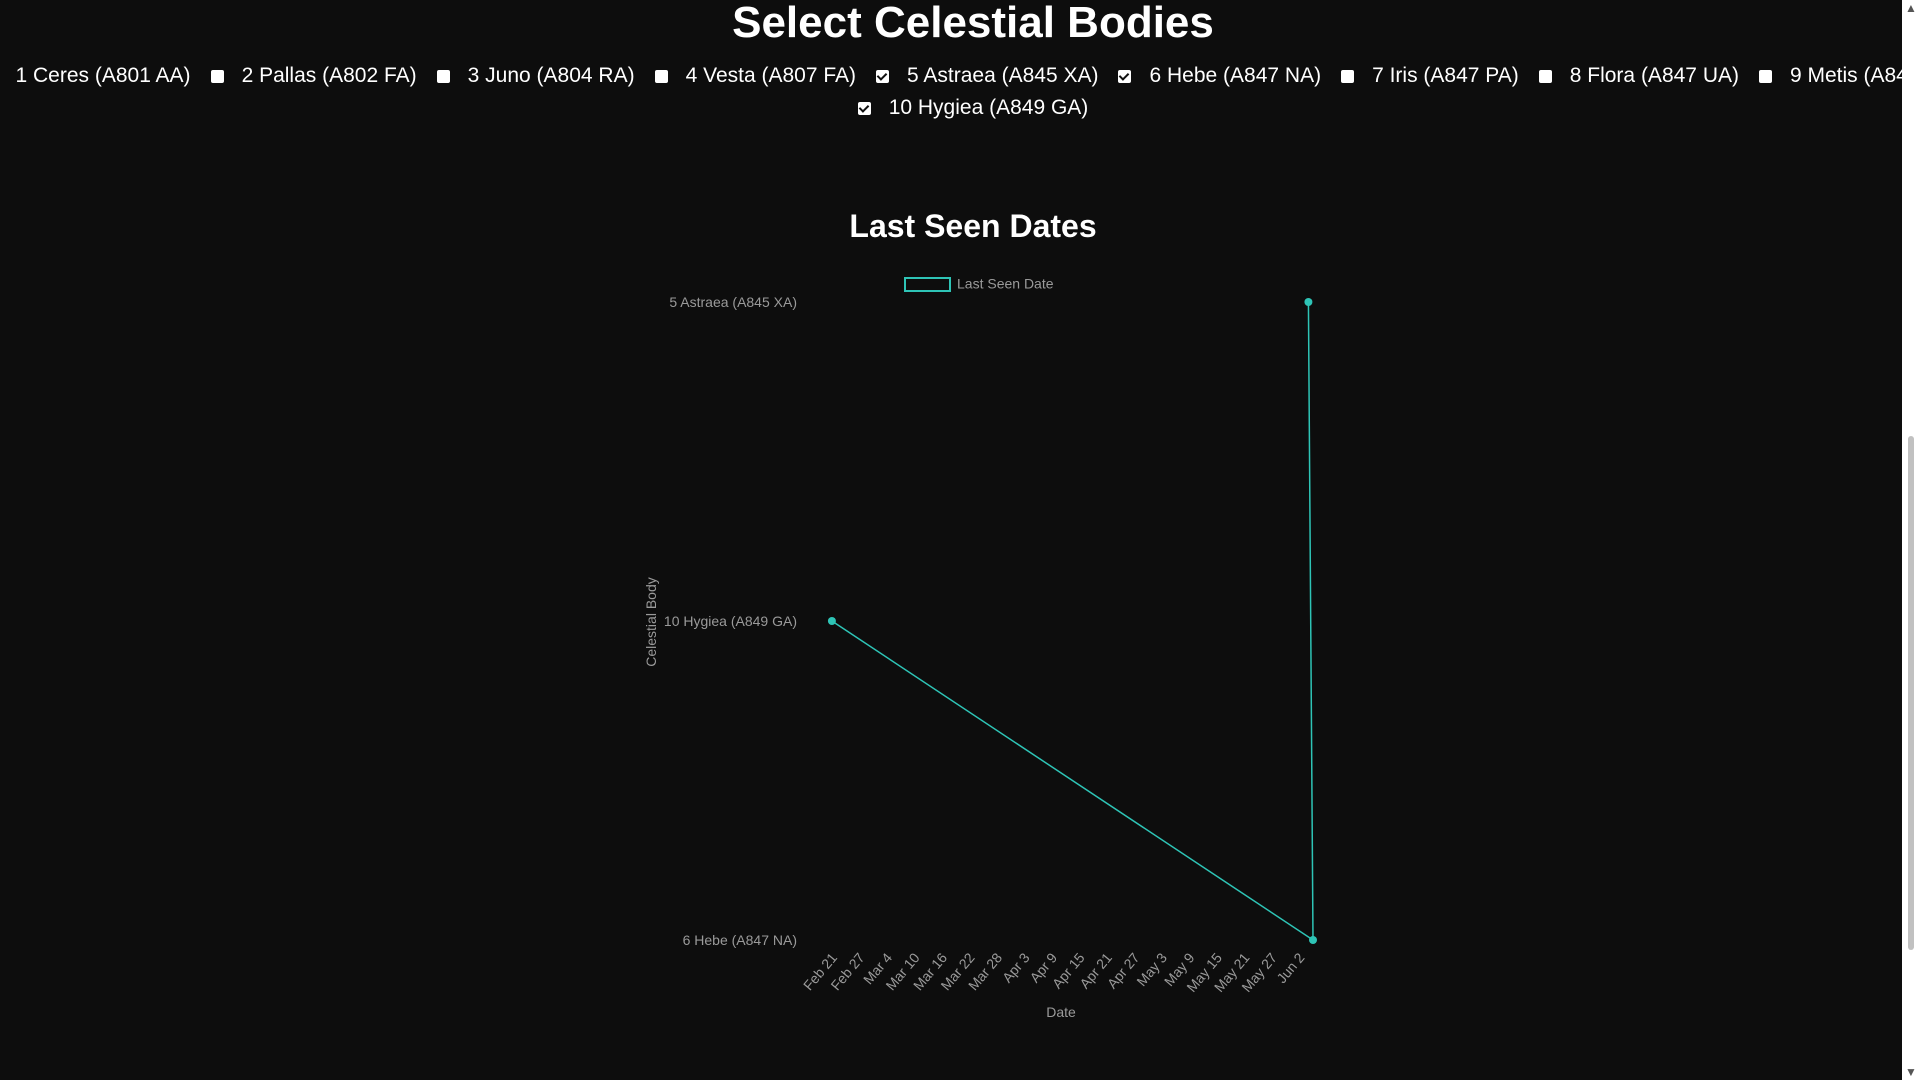  Describe the element at coordinates (1911, 1072) in the screenshot. I see `scroll-down-arrow-icon: ▼` at that location.